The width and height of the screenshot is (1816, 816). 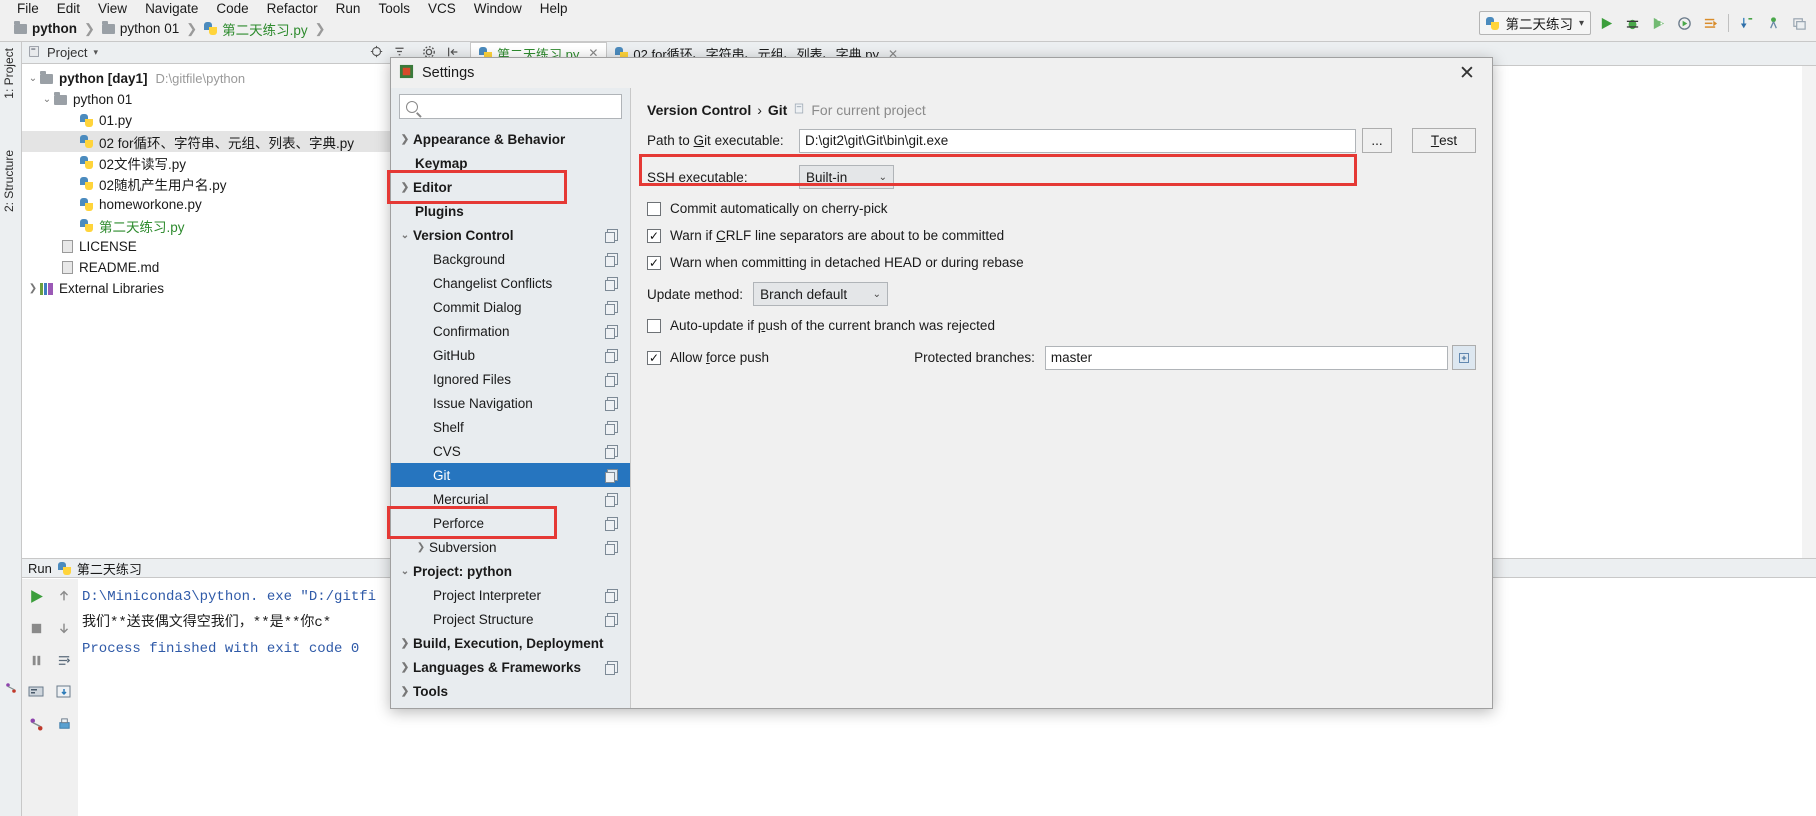 I want to click on vcs-update-icon, so click(x=1747, y=23).